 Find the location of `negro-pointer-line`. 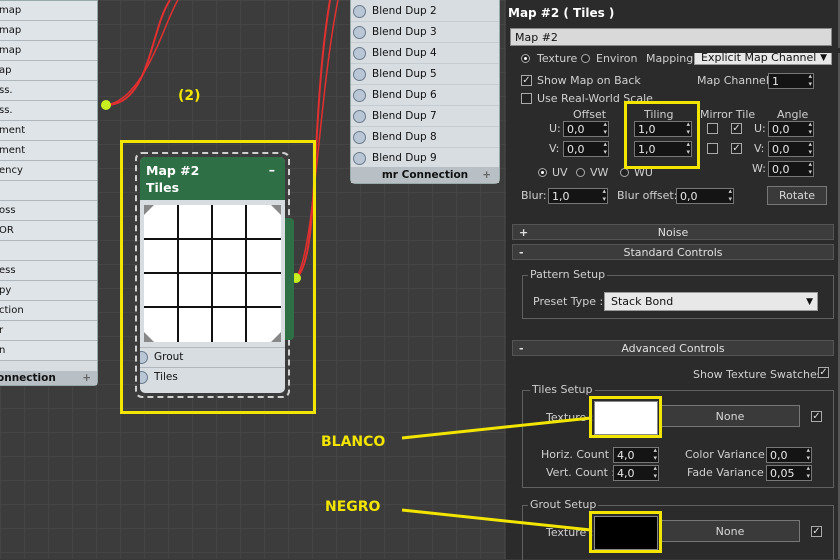

negro-pointer-line is located at coordinates (496, 520).